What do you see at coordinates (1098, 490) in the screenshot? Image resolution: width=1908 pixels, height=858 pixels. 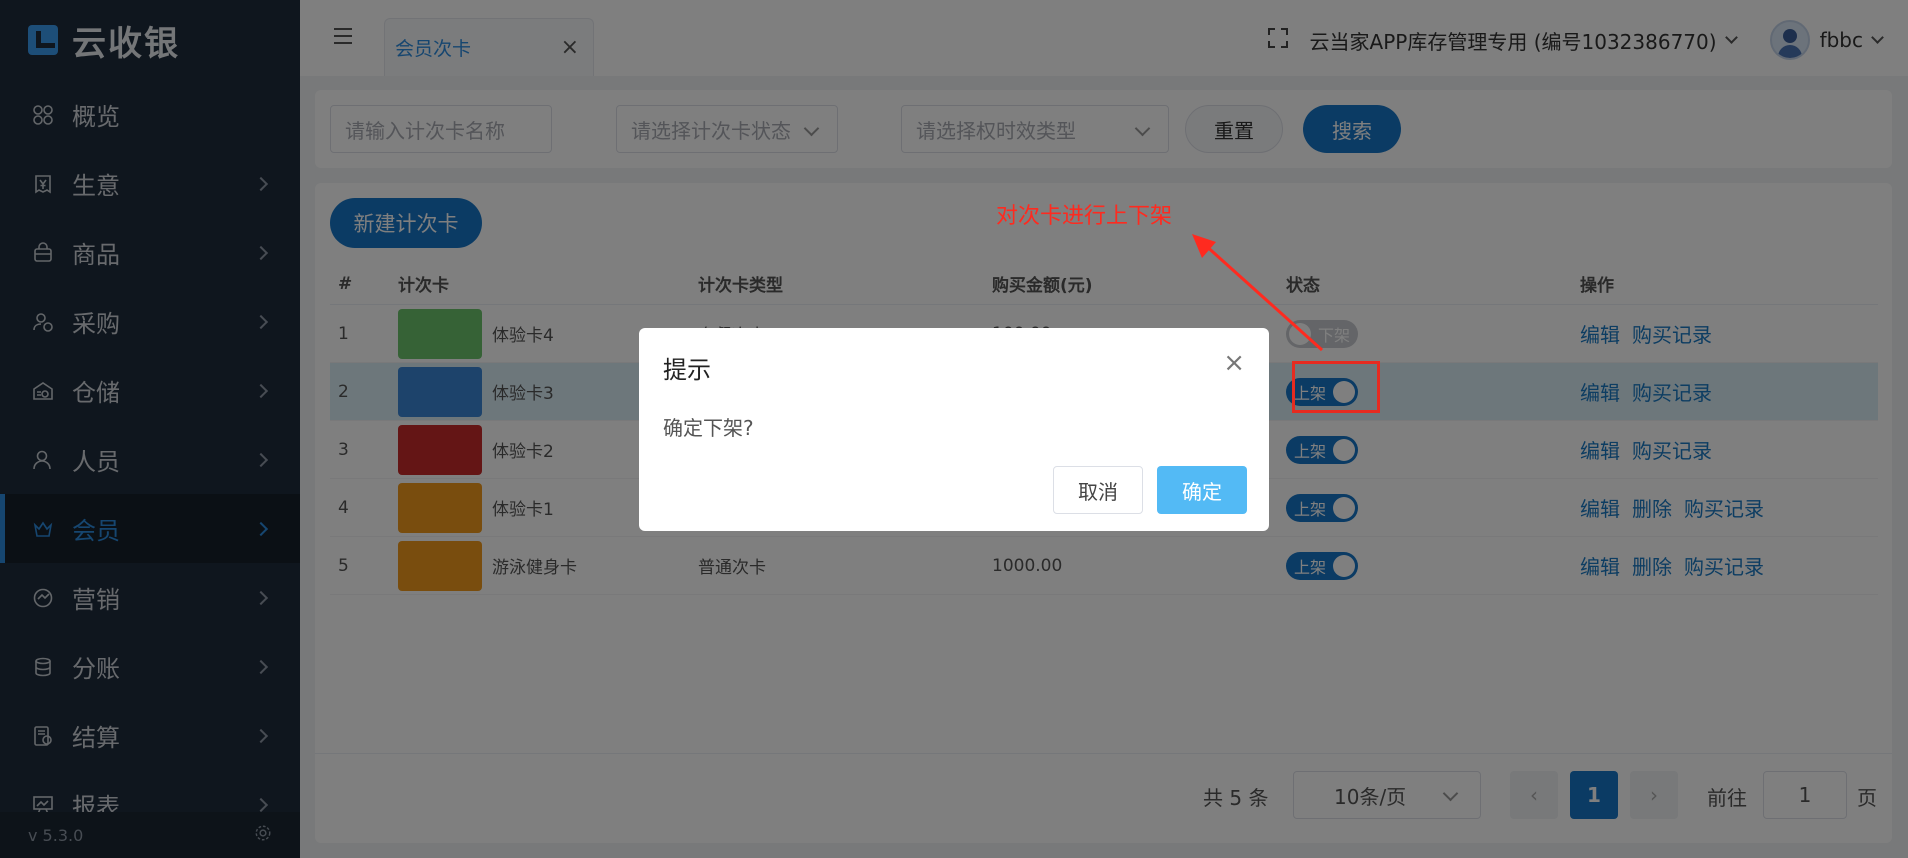 I see `cancel-button: 取消` at bounding box center [1098, 490].